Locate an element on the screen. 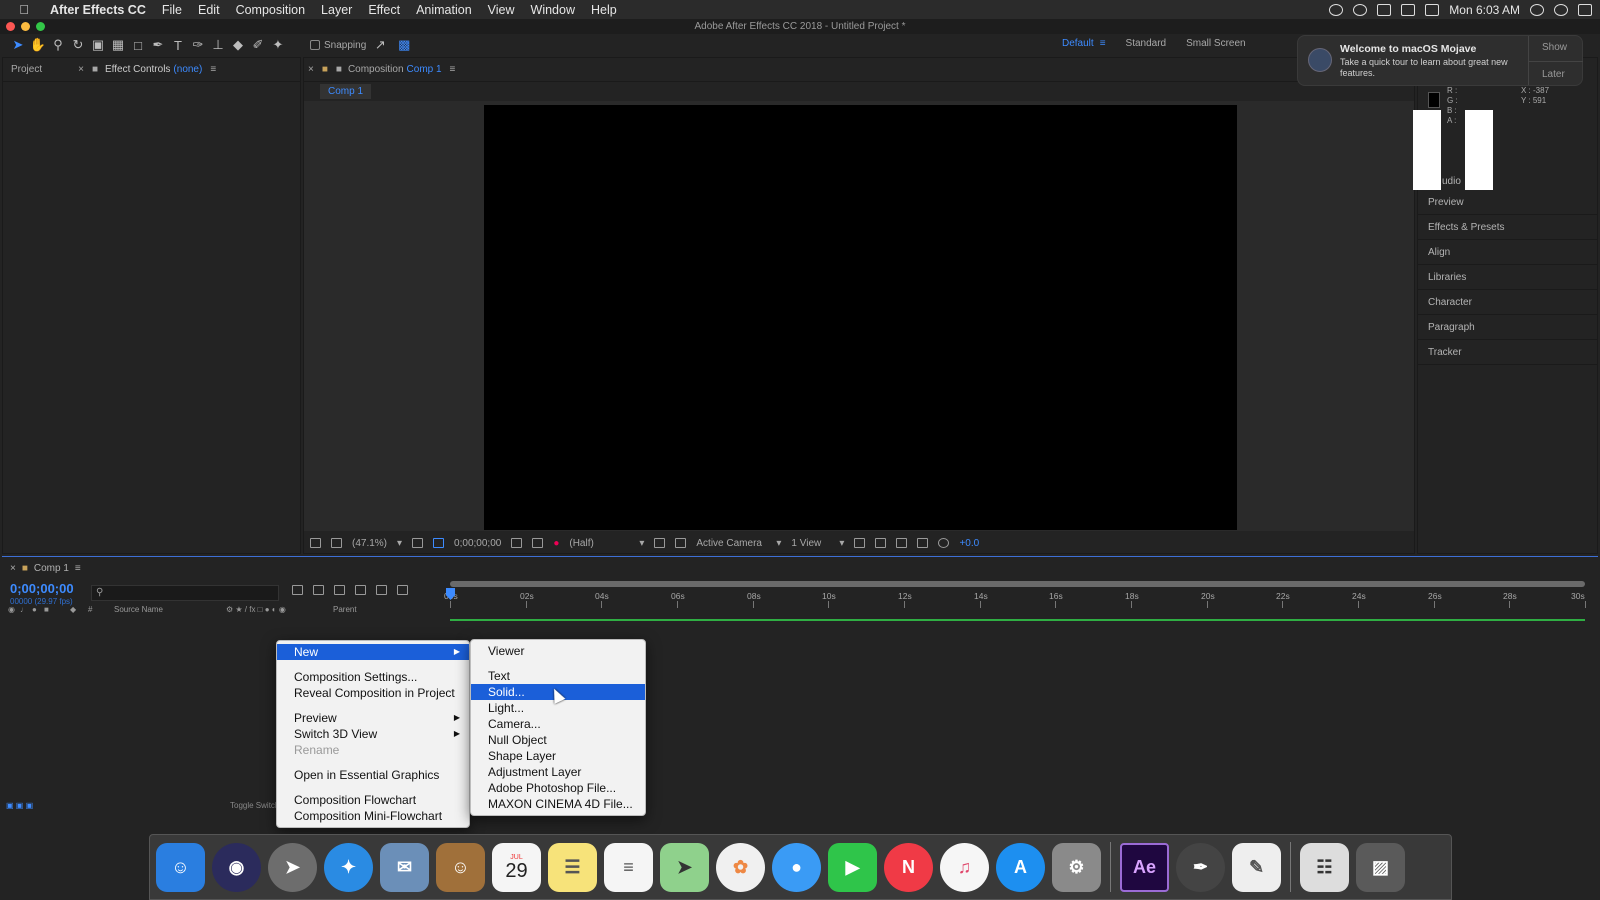 The width and height of the screenshot is (1600, 900). panel-character: Character is located at coordinates (1507, 302).